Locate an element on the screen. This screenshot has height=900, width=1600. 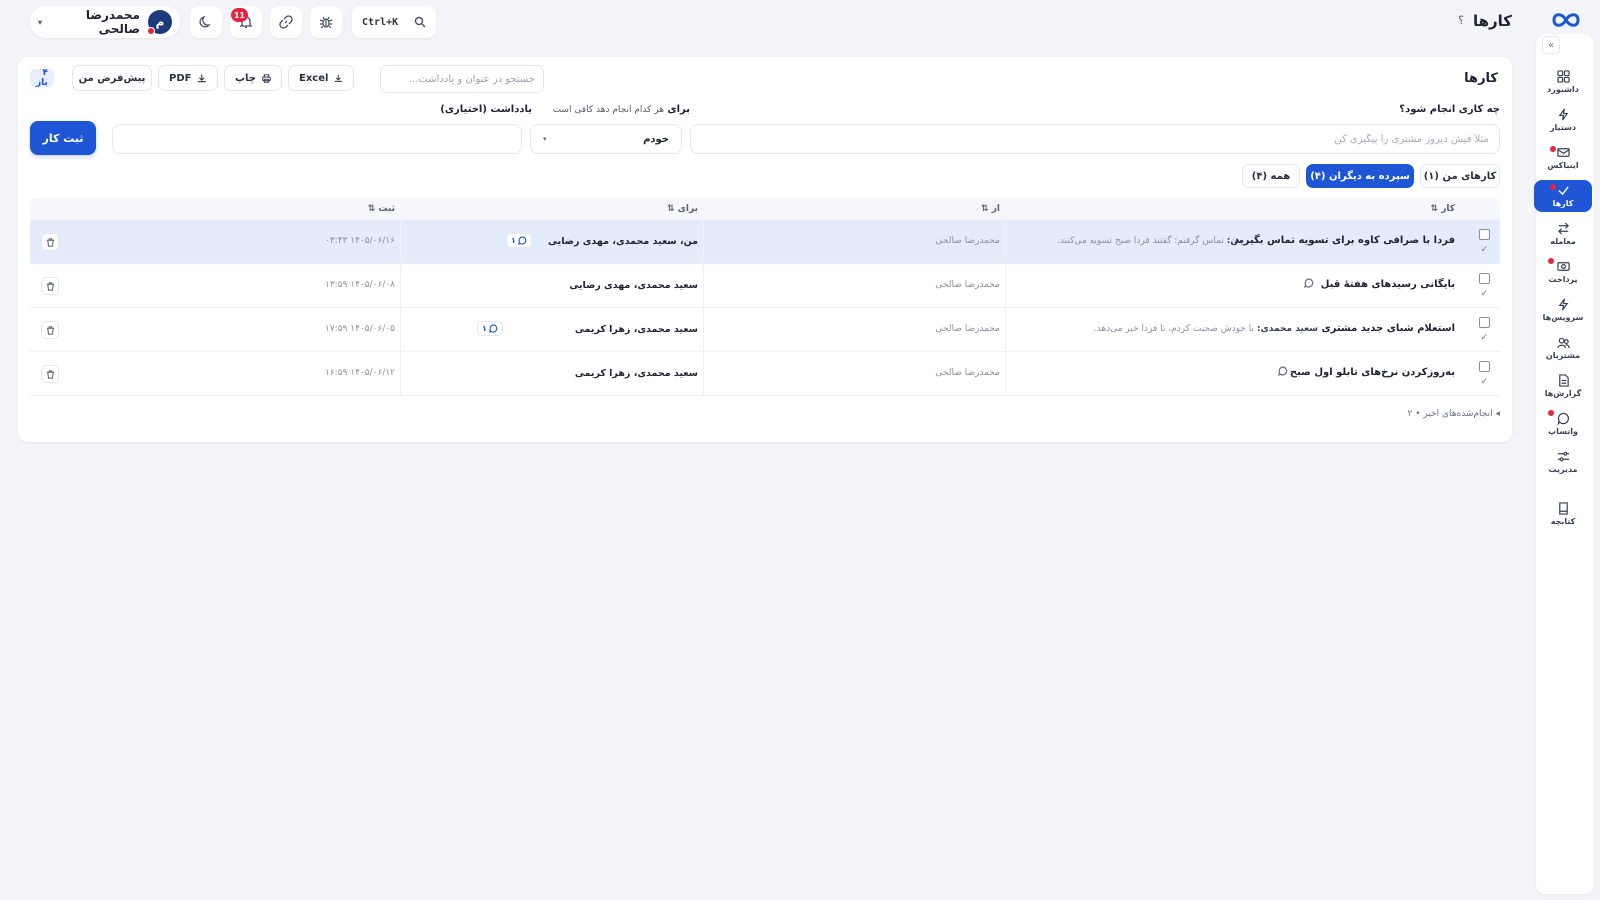
header-created: ثبت ⇅ is located at coordinates (381, 209).